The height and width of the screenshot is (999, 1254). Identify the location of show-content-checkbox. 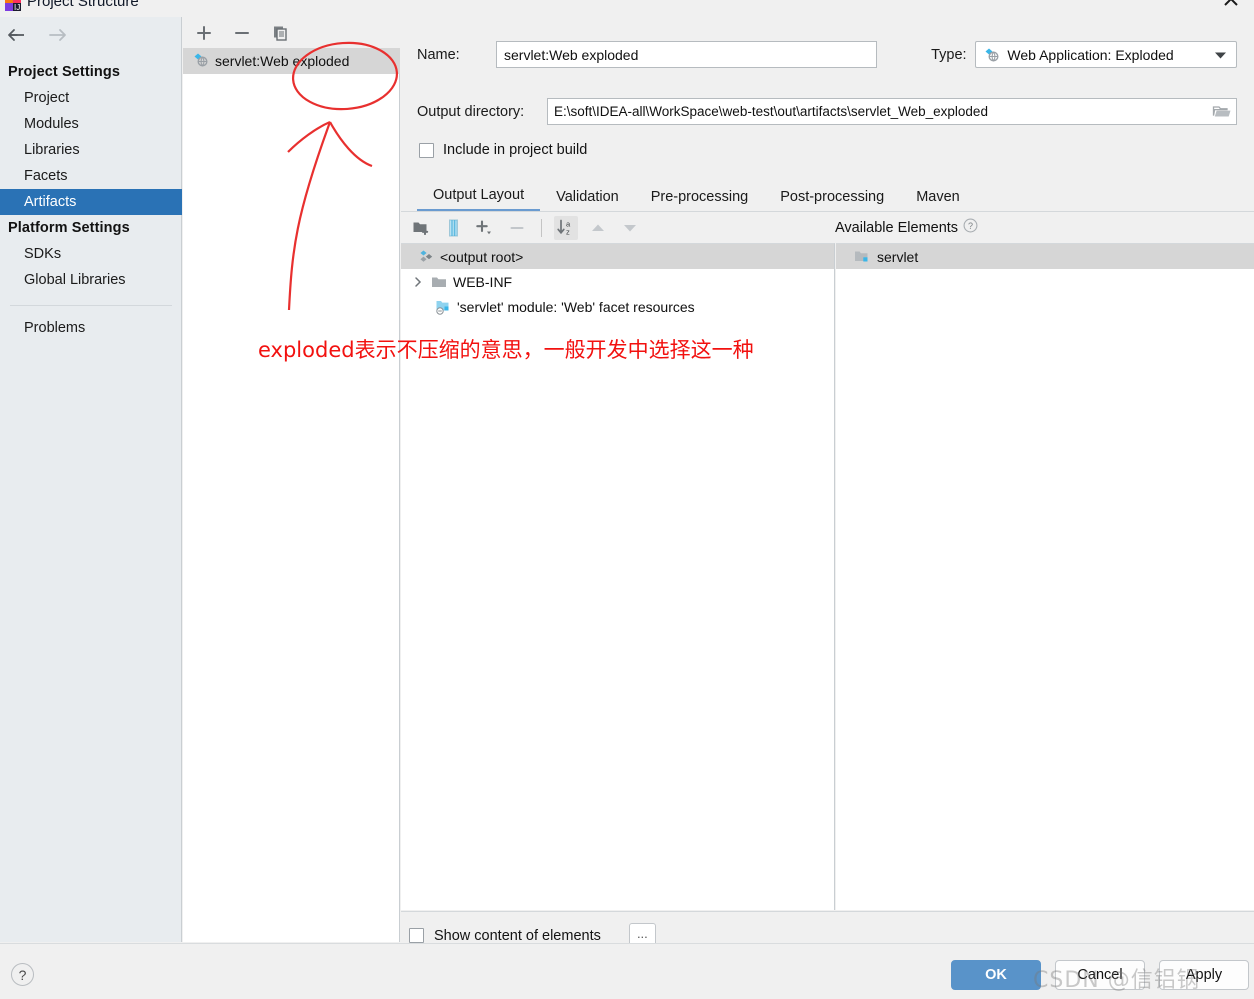
(416, 935).